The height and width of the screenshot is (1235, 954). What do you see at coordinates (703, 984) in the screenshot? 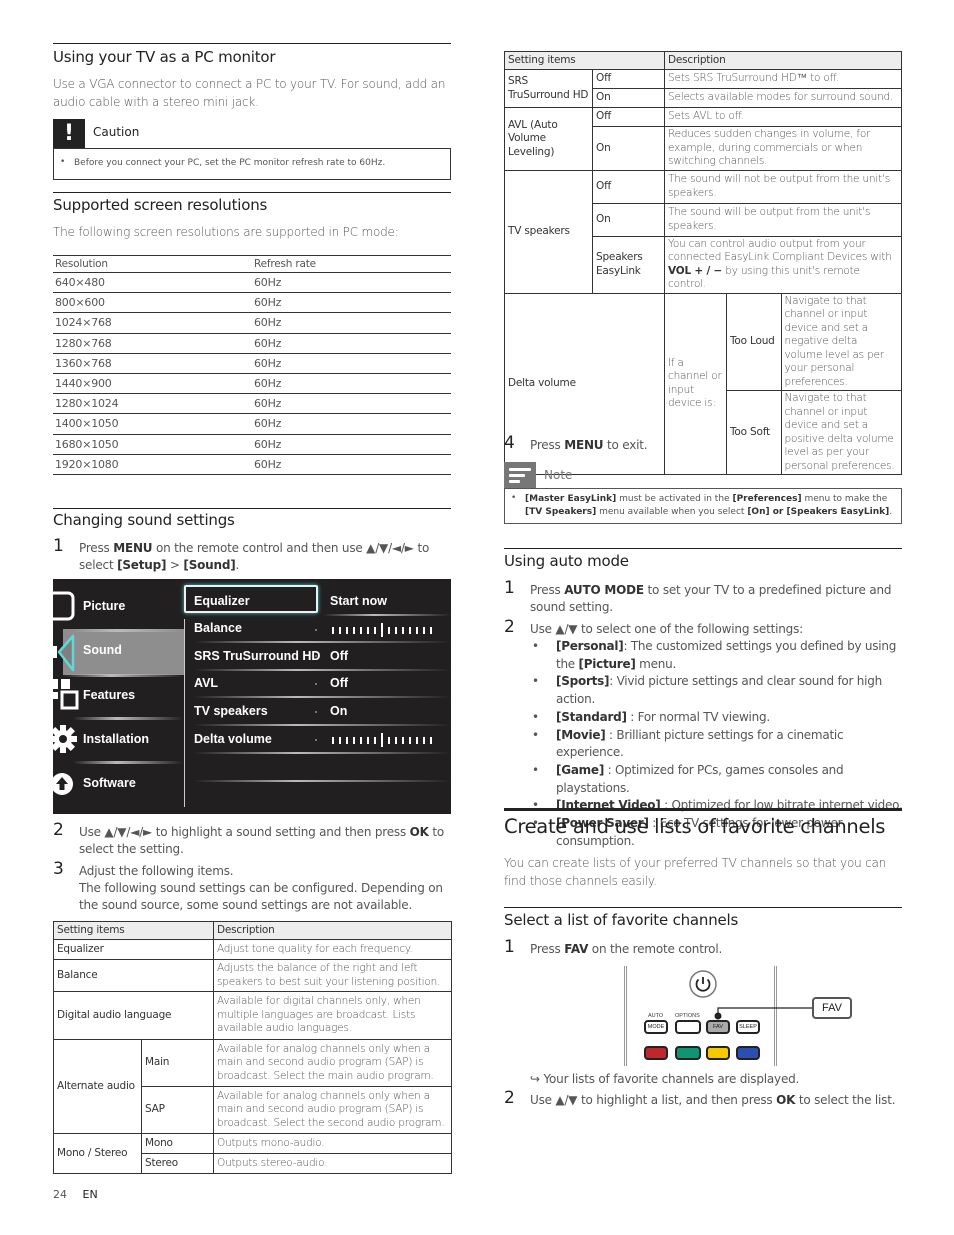
I see `power-button-icon` at bounding box center [703, 984].